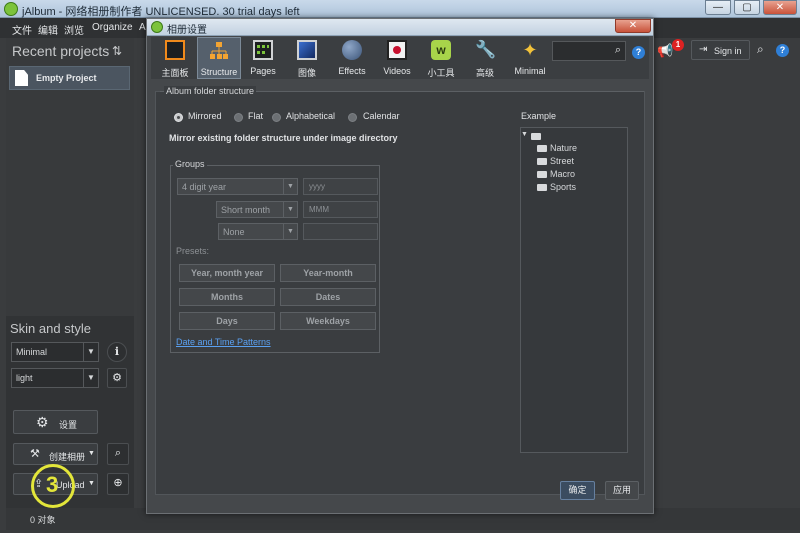  I want to click on tab-advanced: 🔧 高级, so click(485, 58).